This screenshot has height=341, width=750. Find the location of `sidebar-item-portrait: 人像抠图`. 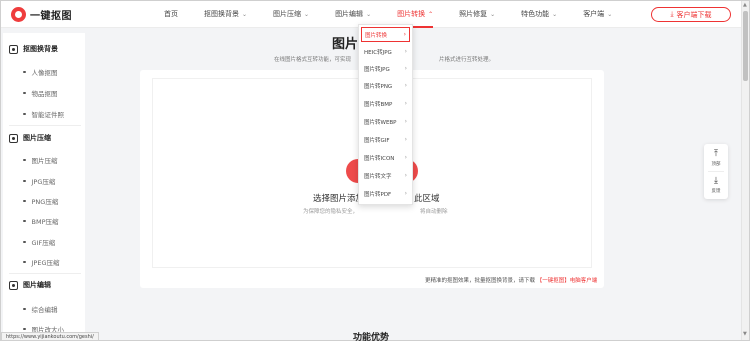

sidebar-item-portrait: 人像抠图 is located at coordinates (40, 72).